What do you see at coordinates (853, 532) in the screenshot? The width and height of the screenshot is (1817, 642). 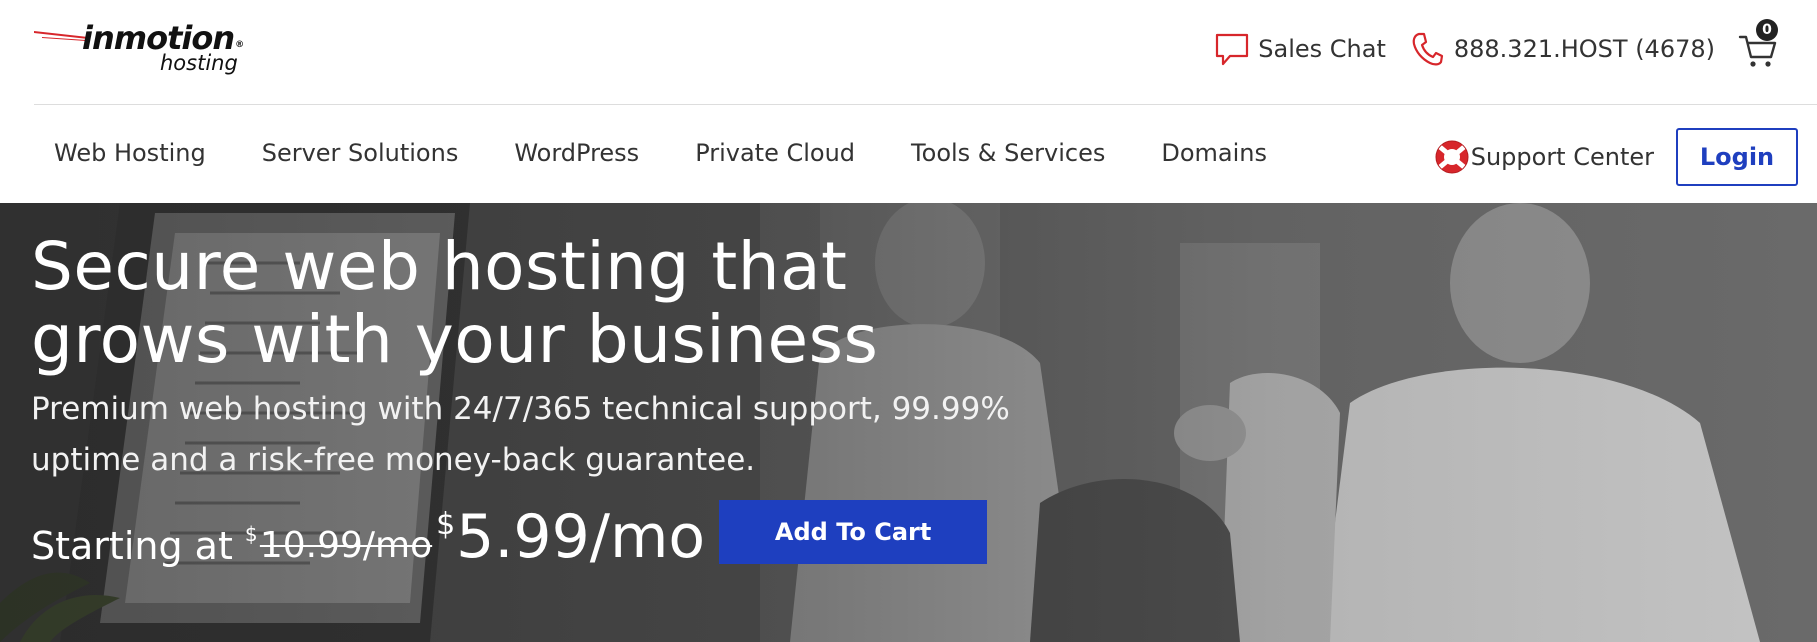 I see `add-to-cart-button: Add To Cart` at bounding box center [853, 532].